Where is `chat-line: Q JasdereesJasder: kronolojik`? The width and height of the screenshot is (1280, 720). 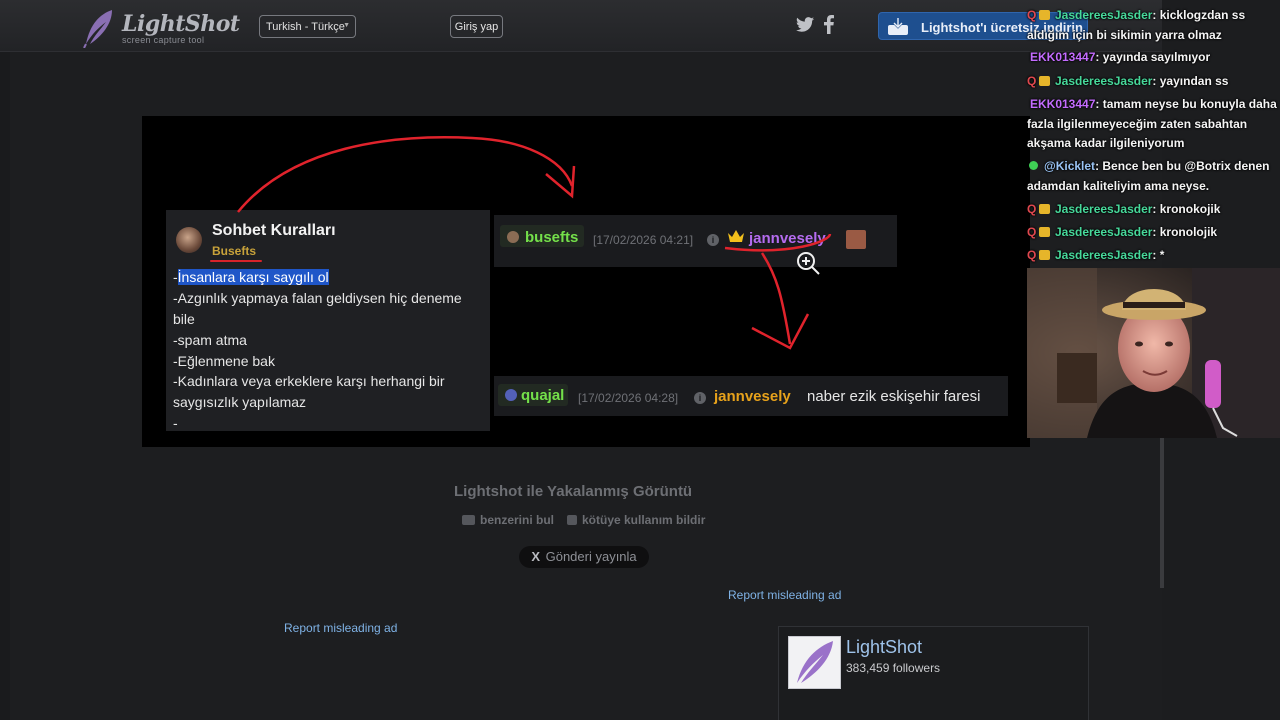 chat-line: Q JasdereesJasder: kronolojik is located at coordinates (1153, 233).